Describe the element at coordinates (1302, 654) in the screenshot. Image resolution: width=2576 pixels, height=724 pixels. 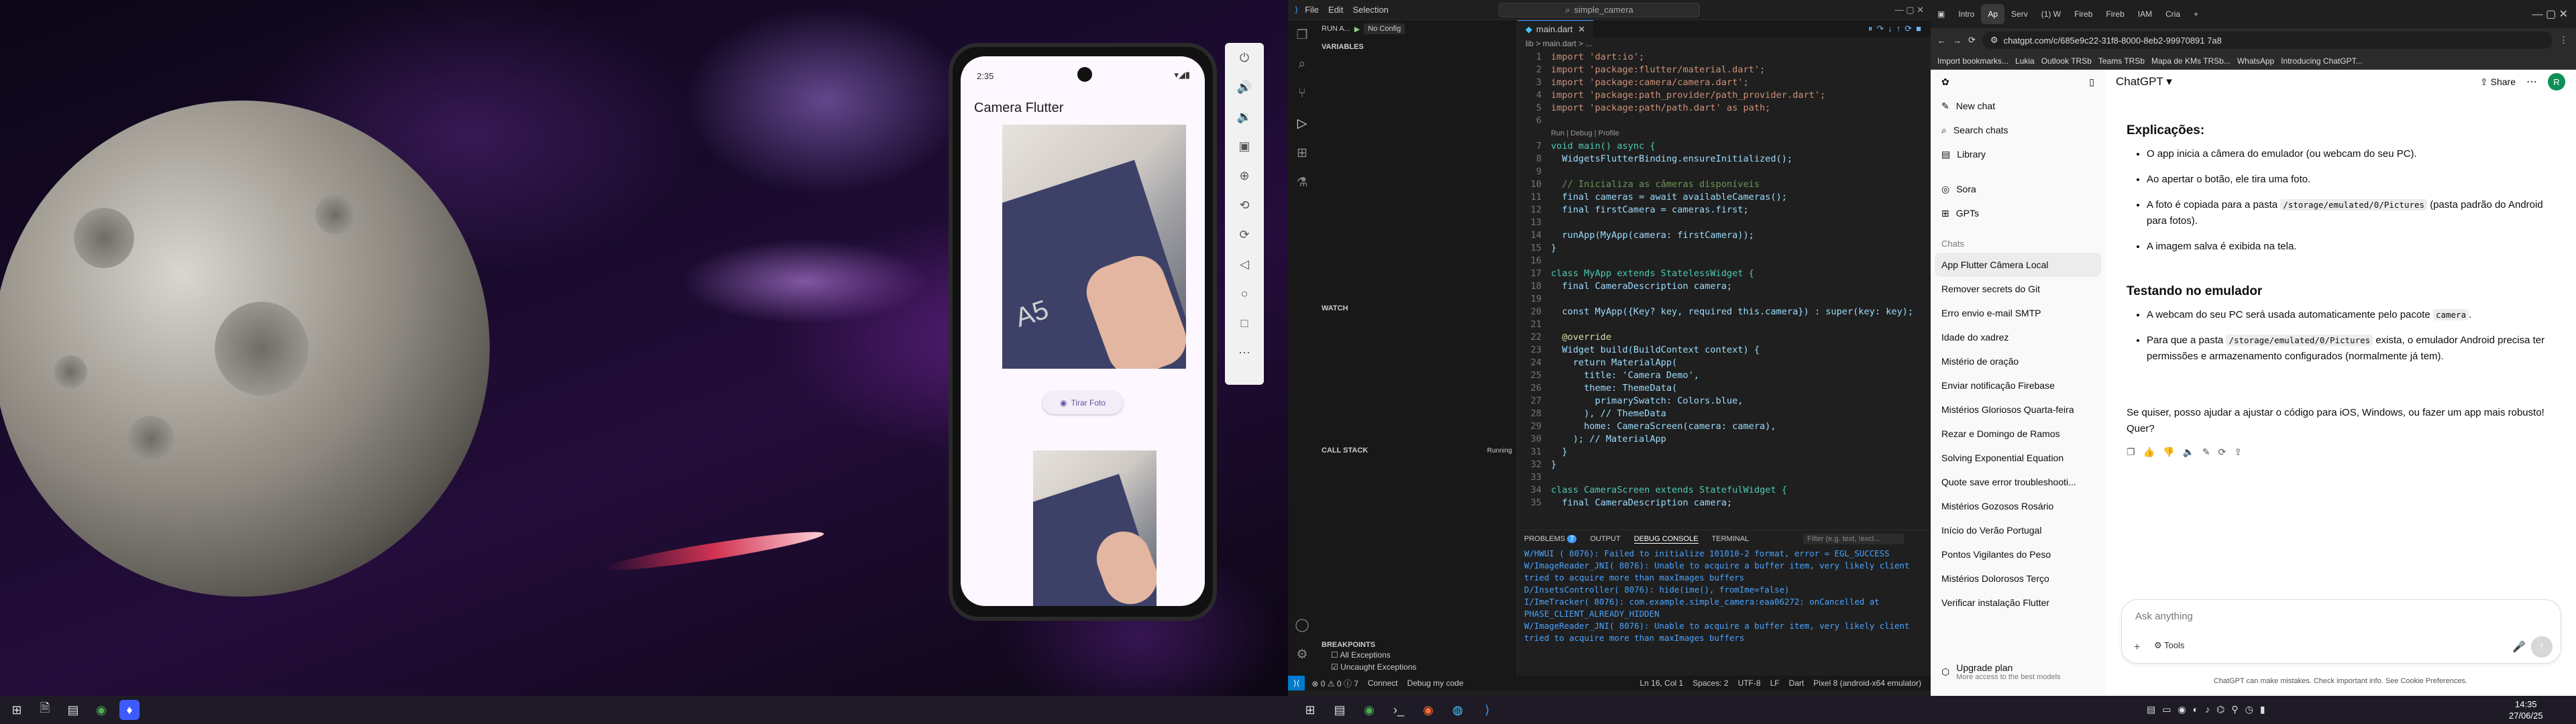
I see `settings-gear-icon: ⚙` at that location.